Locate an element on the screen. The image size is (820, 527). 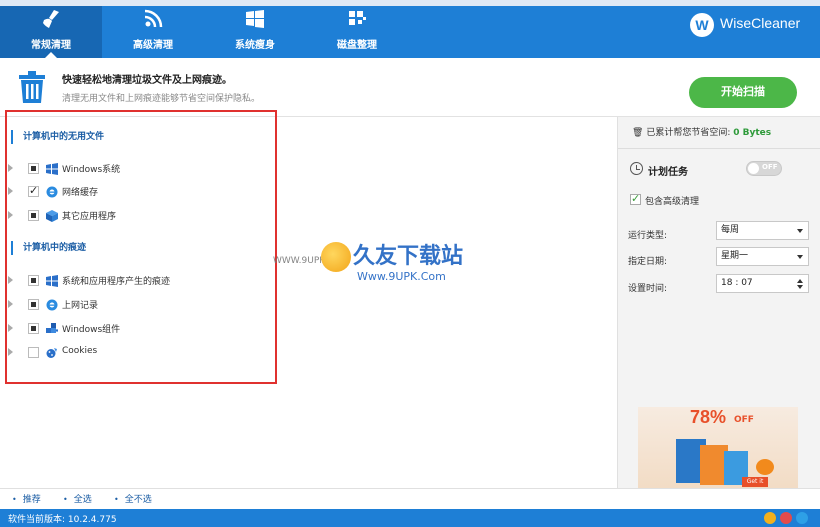
spin-up-icon is located at coordinates (800, 281).